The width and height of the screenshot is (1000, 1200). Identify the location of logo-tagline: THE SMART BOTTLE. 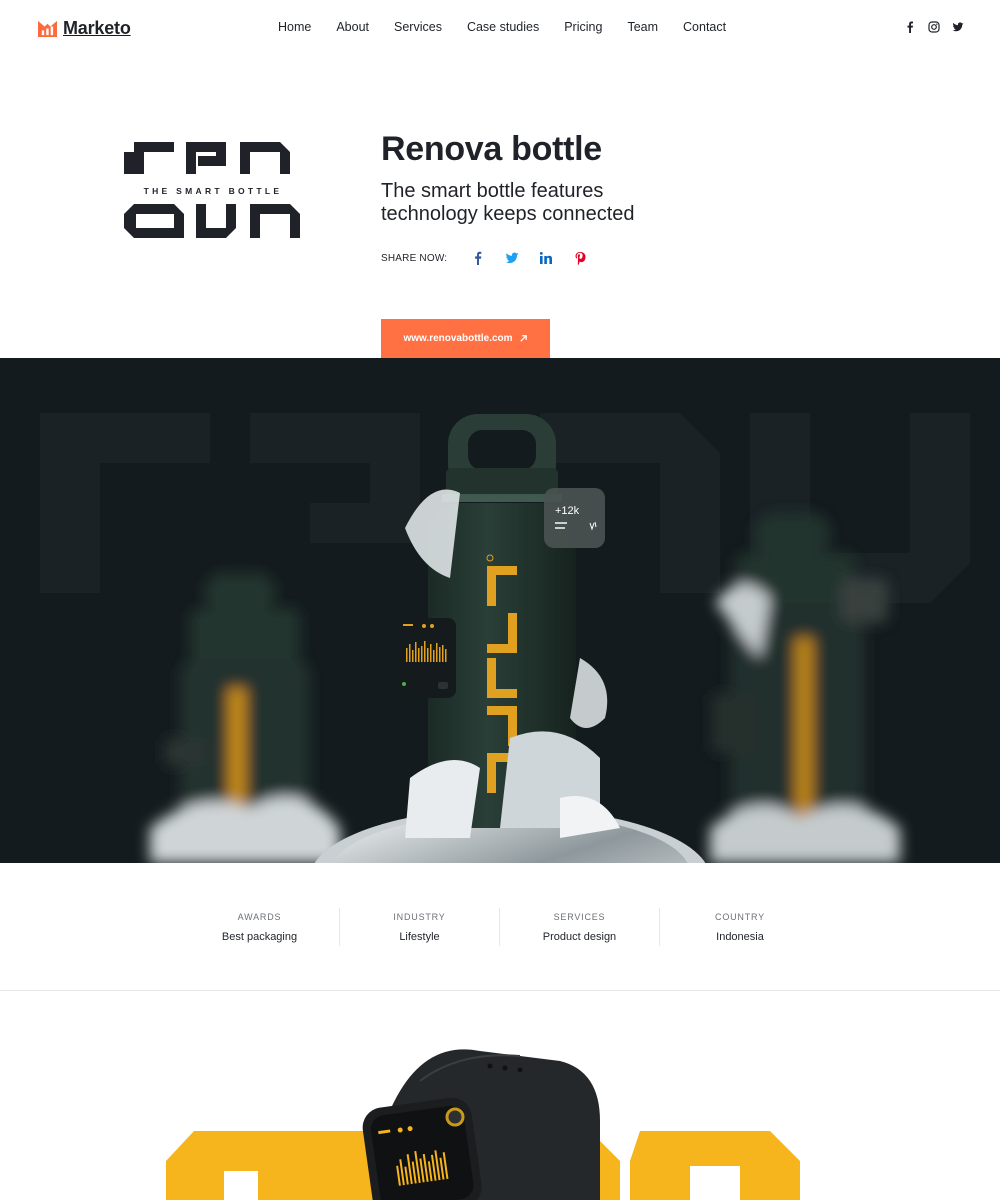
(213, 191).